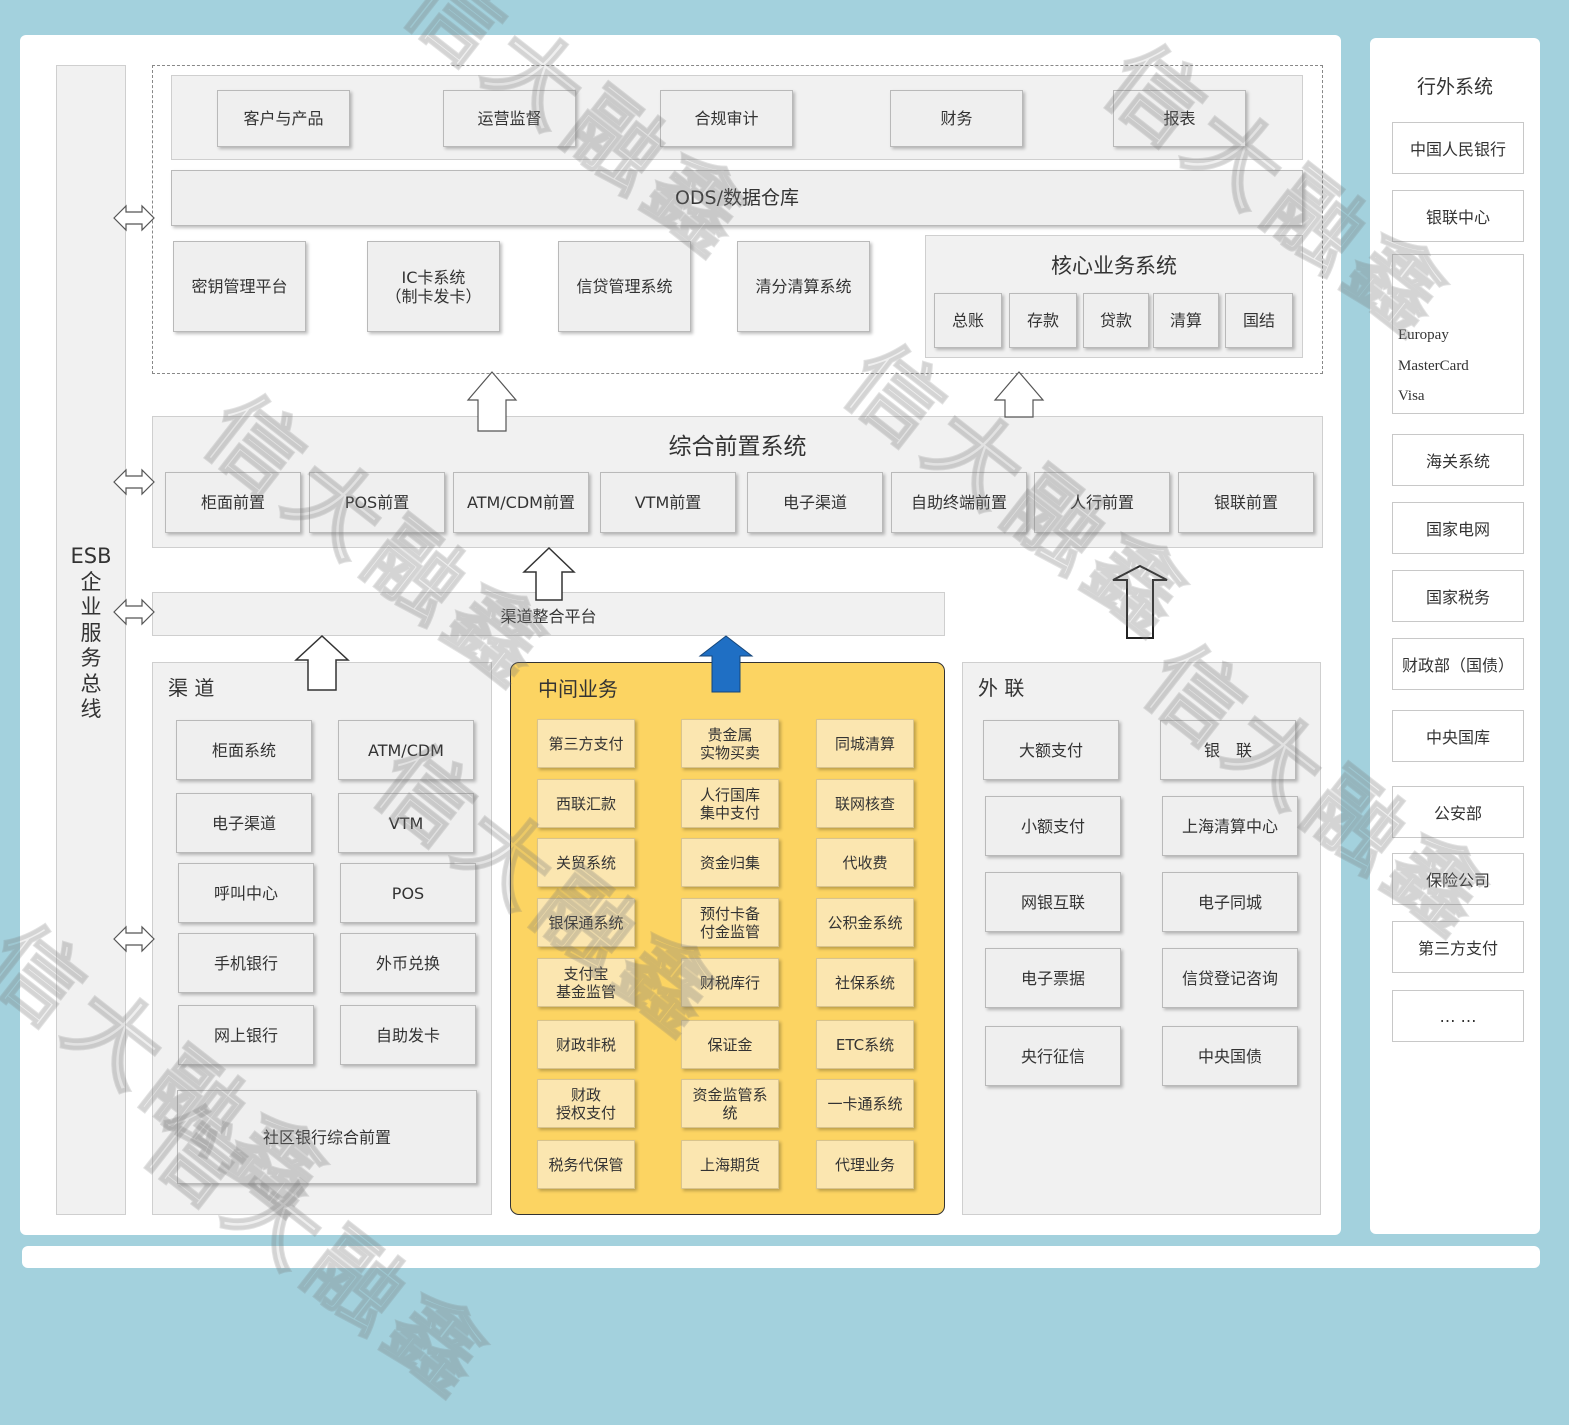 The width and height of the screenshot is (1569, 1425). I want to click on up-arrow-channels, so click(322, 662).